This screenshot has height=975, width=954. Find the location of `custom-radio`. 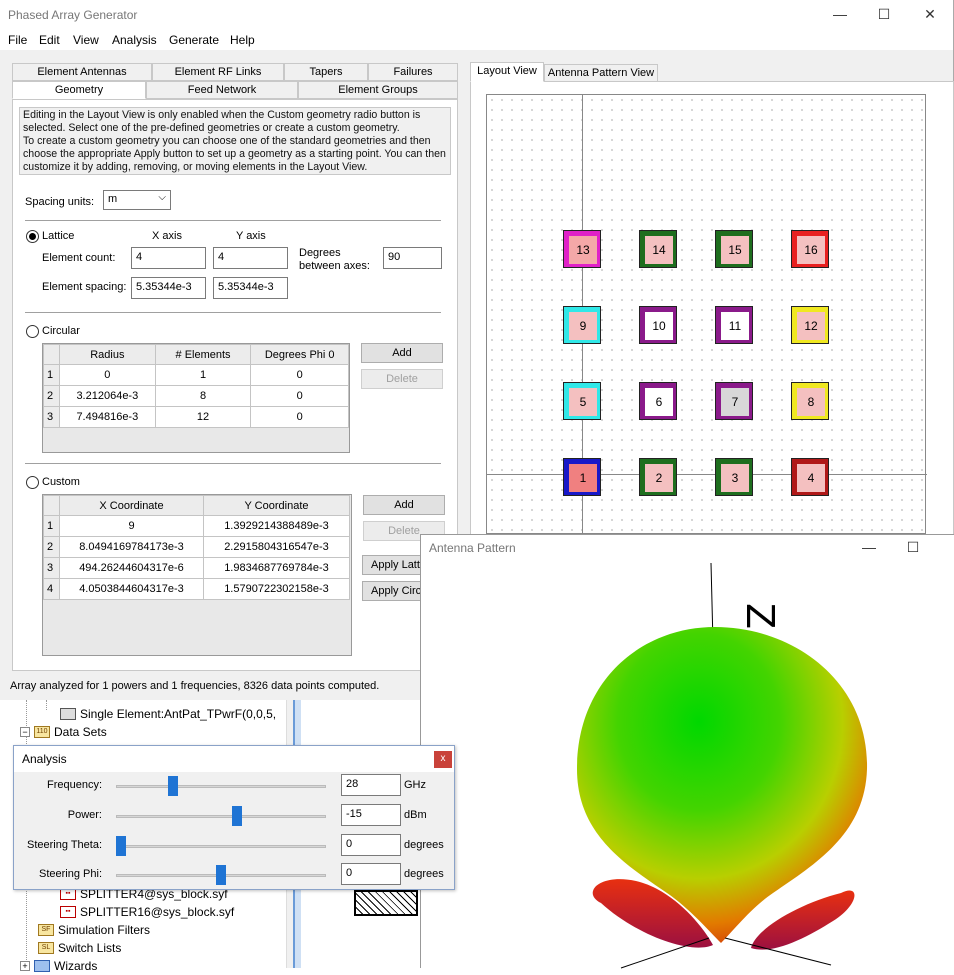

custom-radio is located at coordinates (32, 482).